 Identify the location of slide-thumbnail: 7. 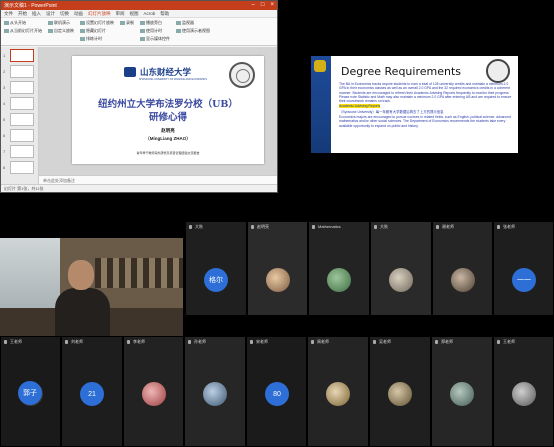
(19, 151).